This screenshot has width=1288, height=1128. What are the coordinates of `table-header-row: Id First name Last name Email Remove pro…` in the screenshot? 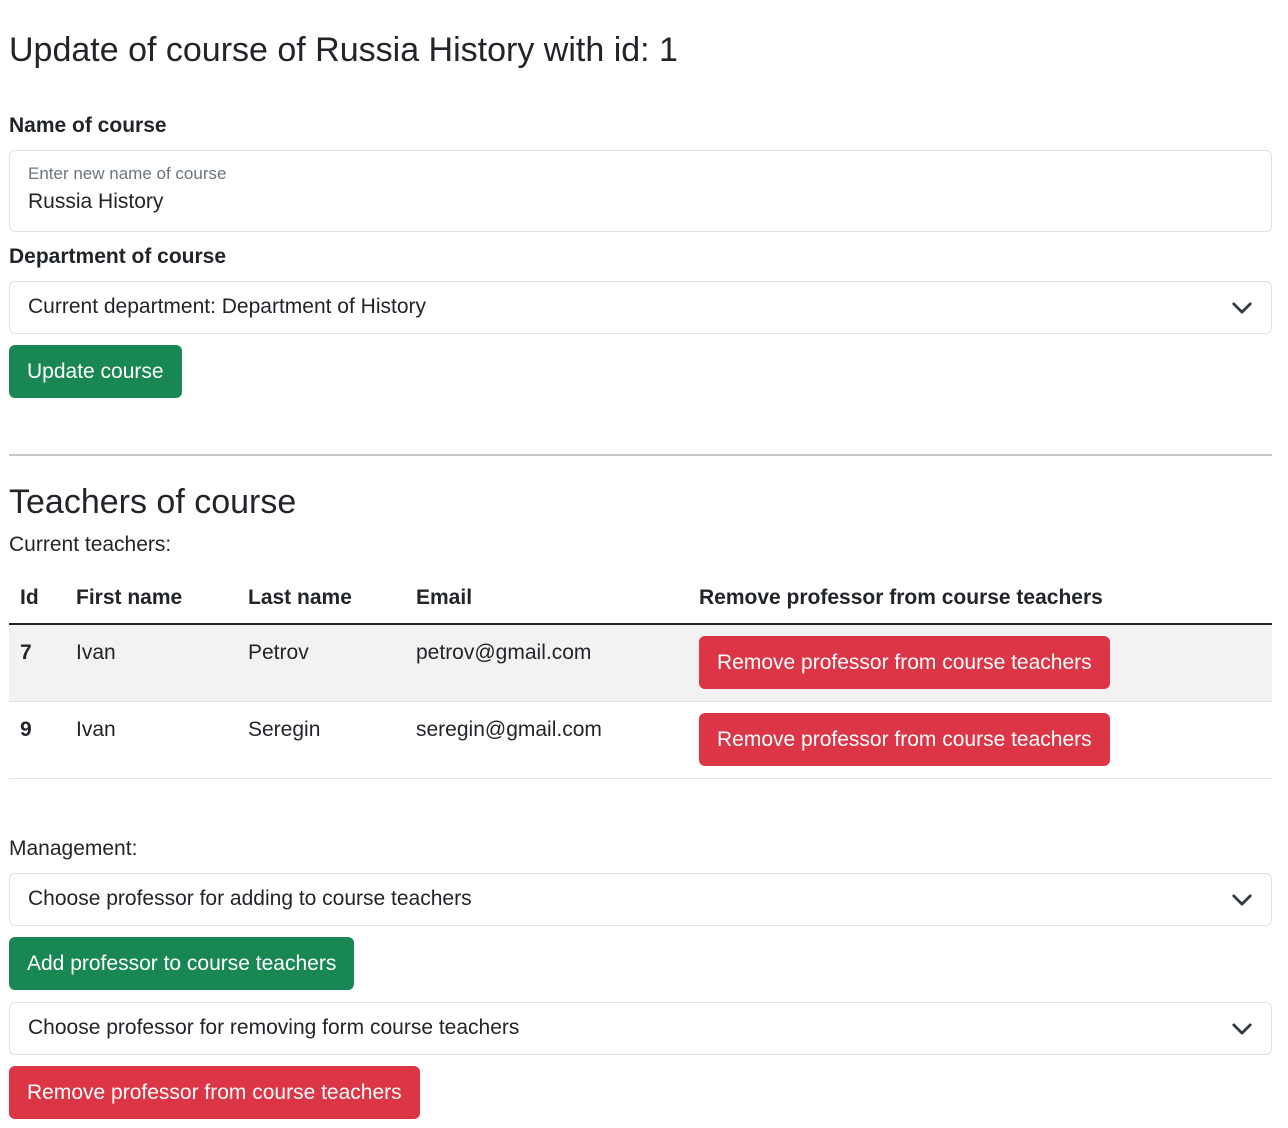 It's located at (640, 599).